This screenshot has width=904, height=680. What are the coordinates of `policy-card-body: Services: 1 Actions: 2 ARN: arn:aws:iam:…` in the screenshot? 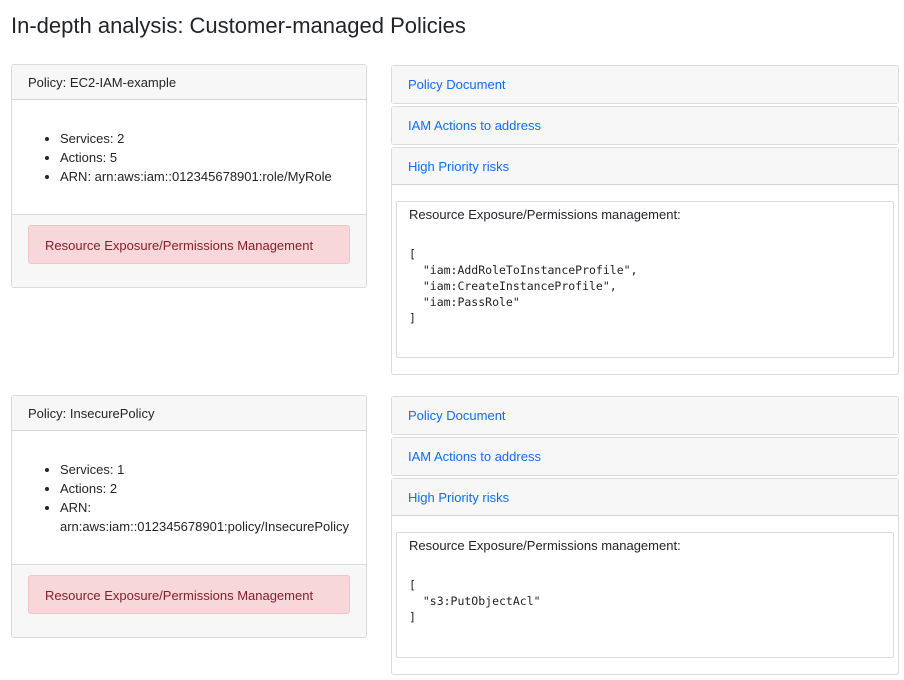 It's located at (189, 498).